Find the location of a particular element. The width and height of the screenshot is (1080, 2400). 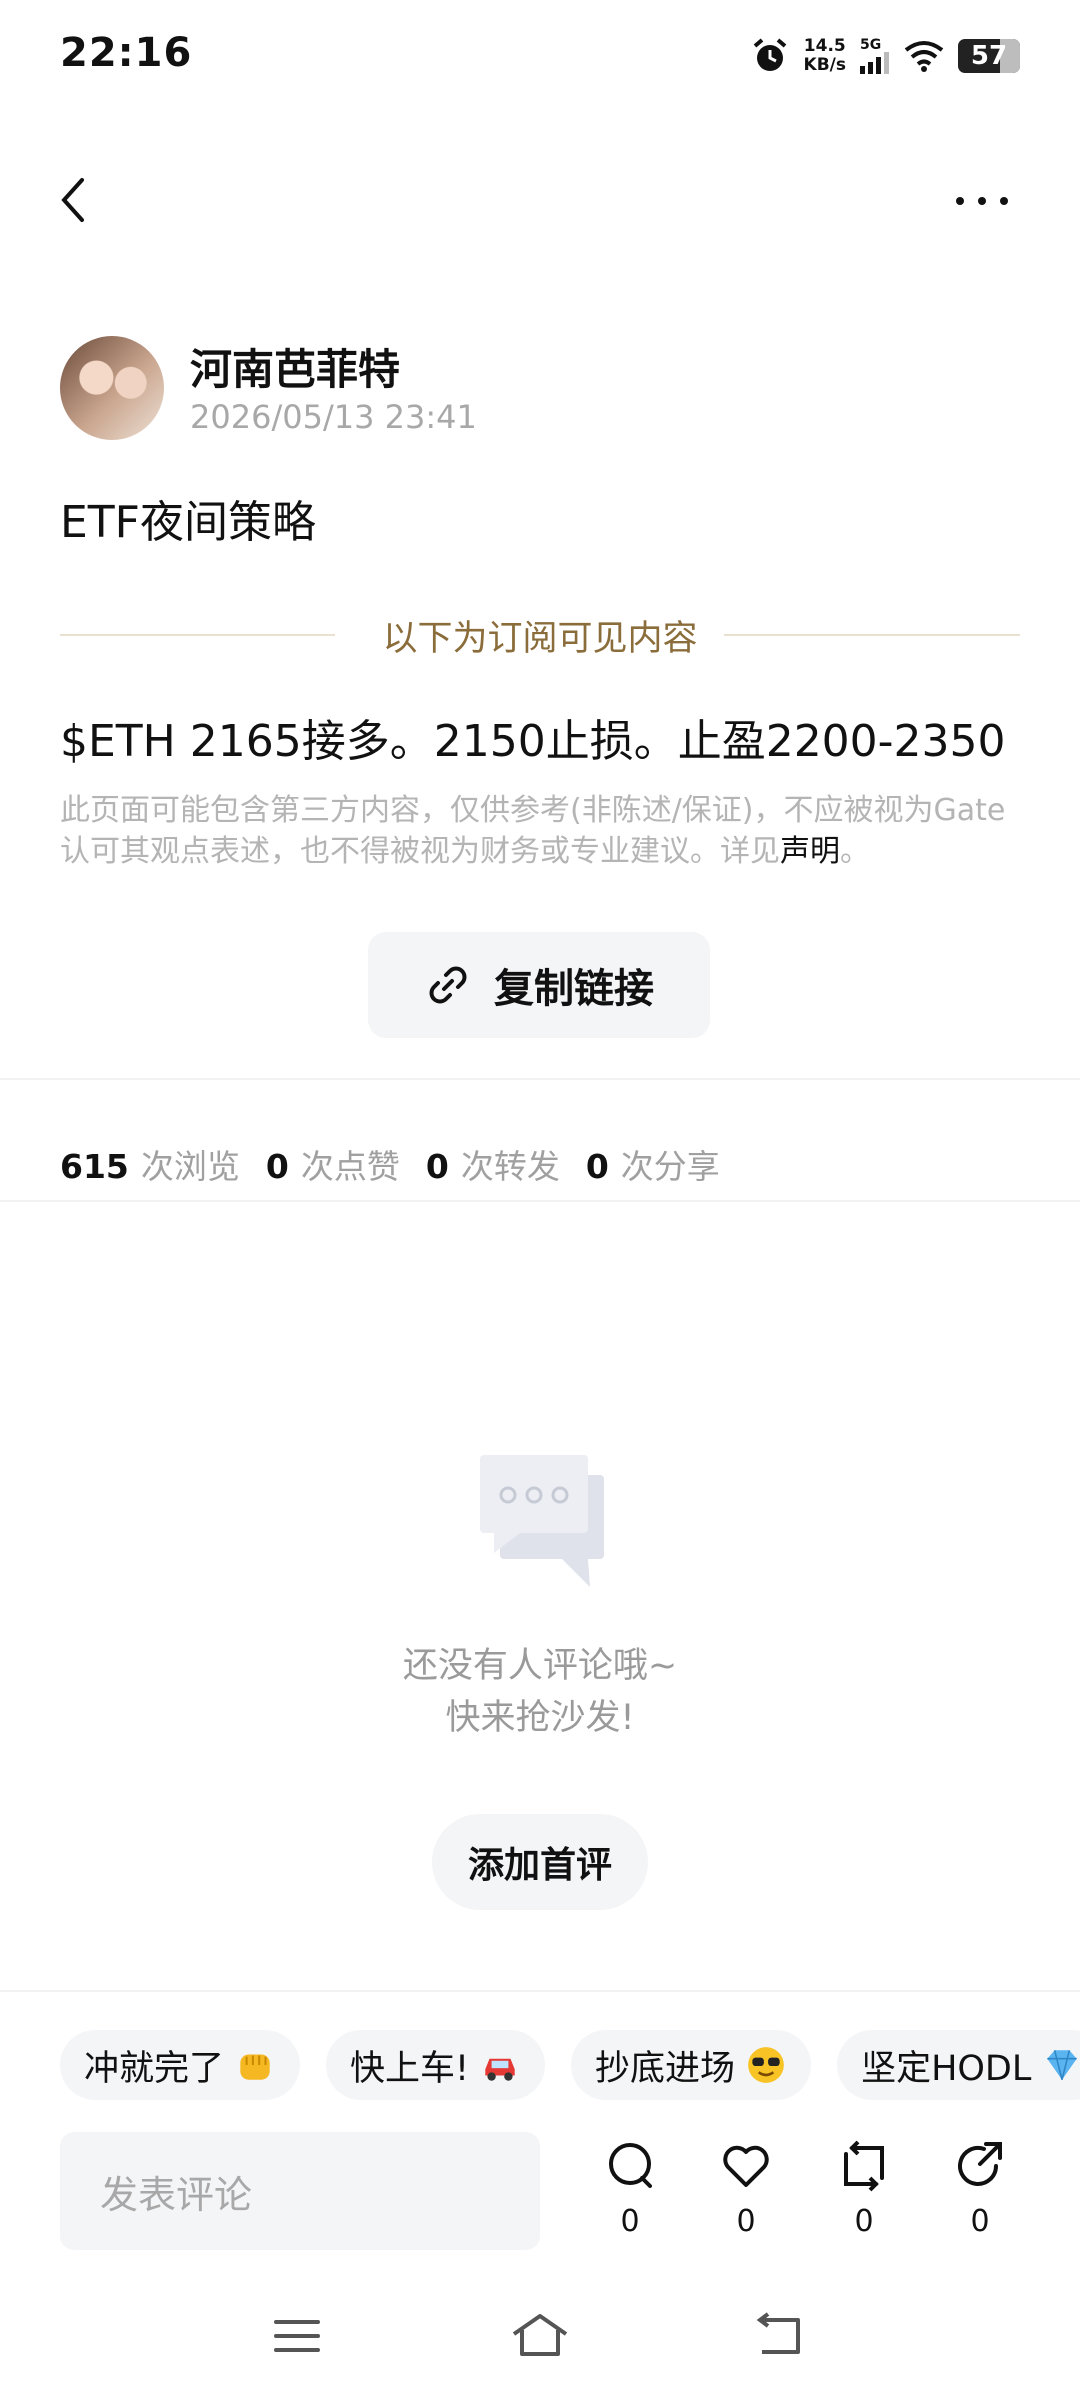

copy-link-label: 复制链接 is located at coordinates (574, 989).